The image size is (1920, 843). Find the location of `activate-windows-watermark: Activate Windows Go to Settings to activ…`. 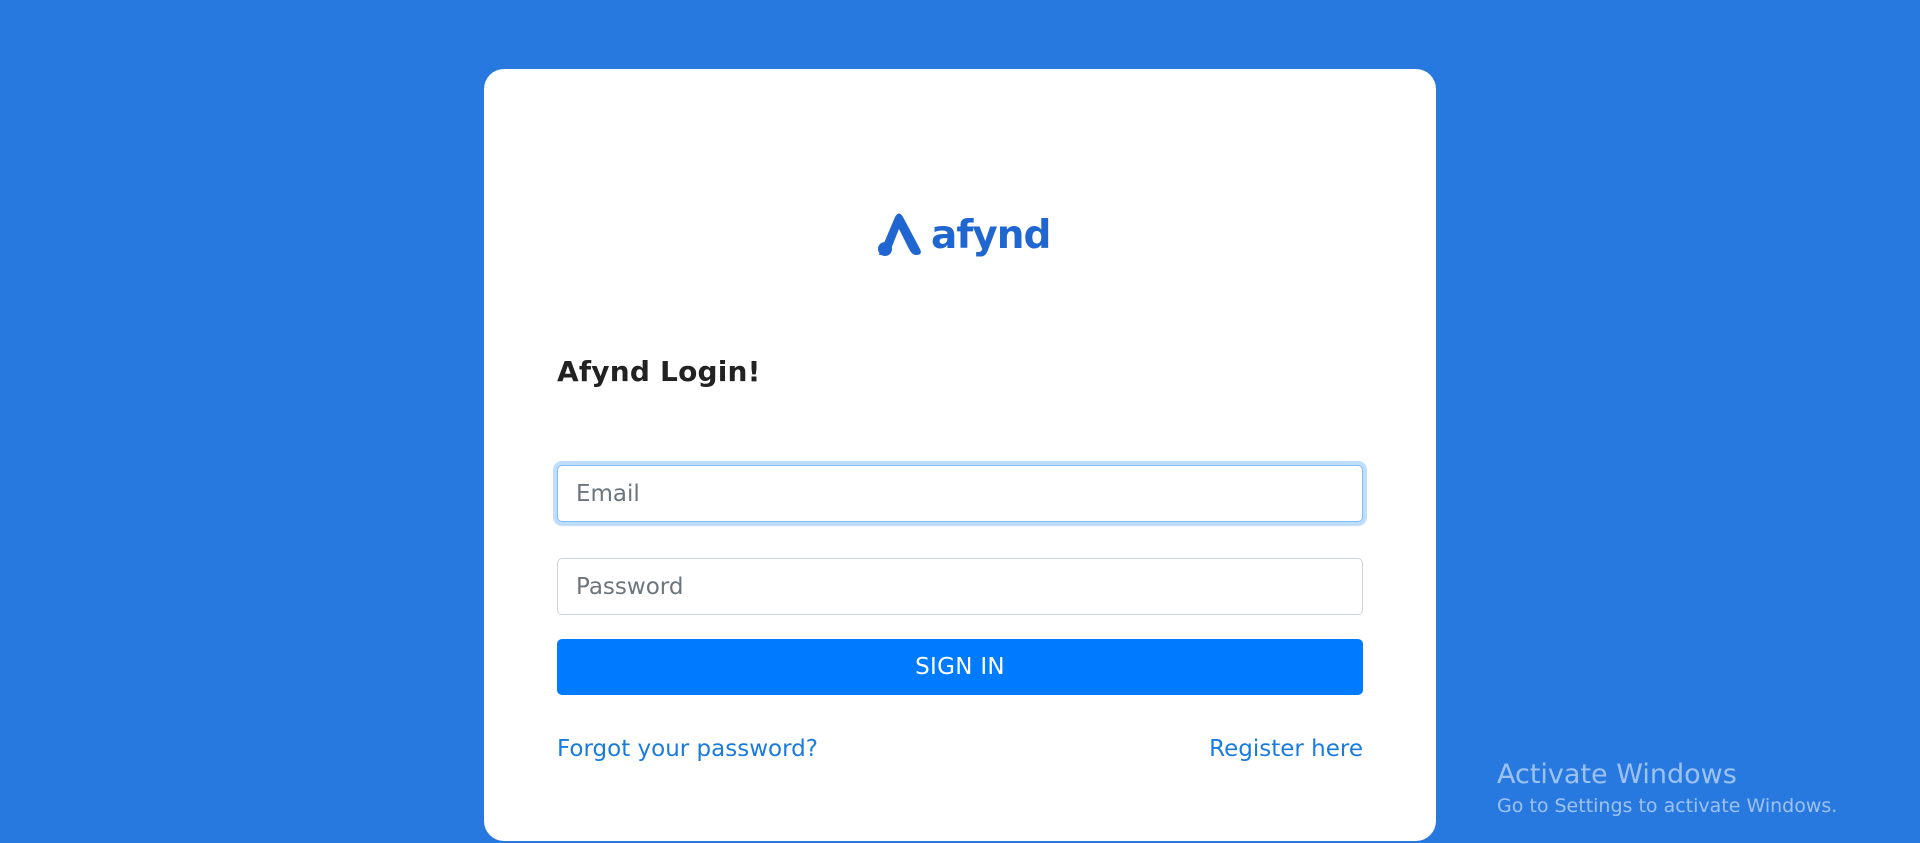

activate-windows-watermark: Activate Windows Go to Settings to activ… is located at coordinates (1667, 788).